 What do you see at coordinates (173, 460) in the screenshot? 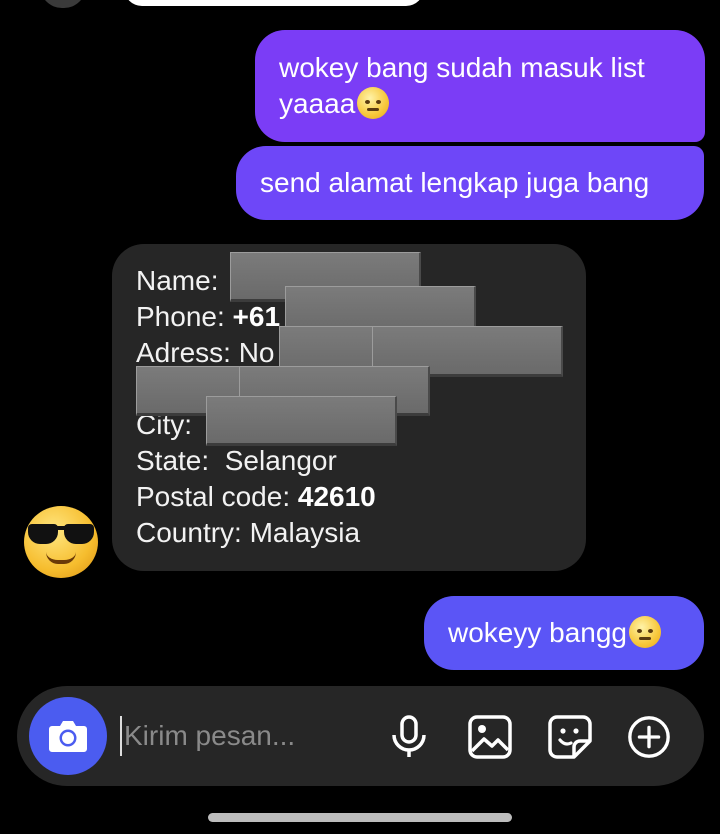
I see `state-label: State:` at bounding box center [173, 460].